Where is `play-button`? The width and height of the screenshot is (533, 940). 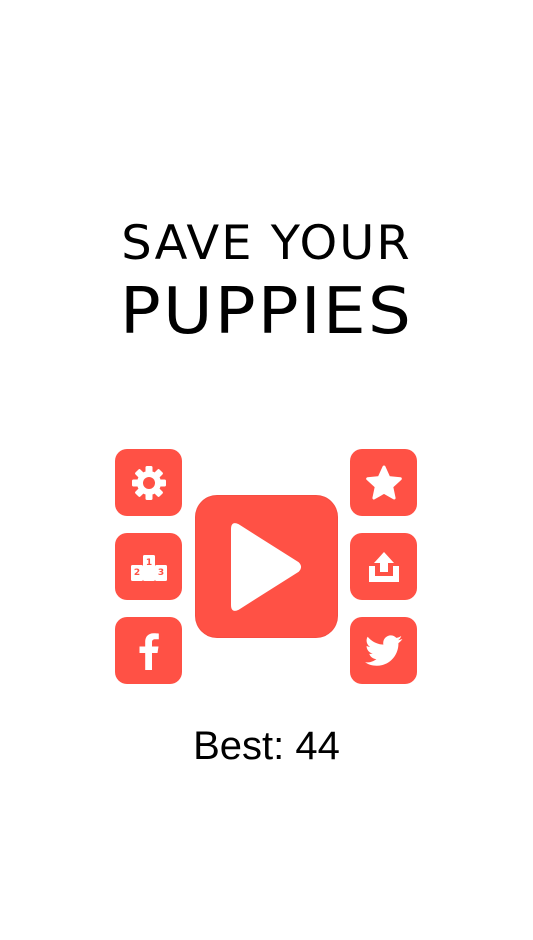 play-button is located at coordinates (266, 566).